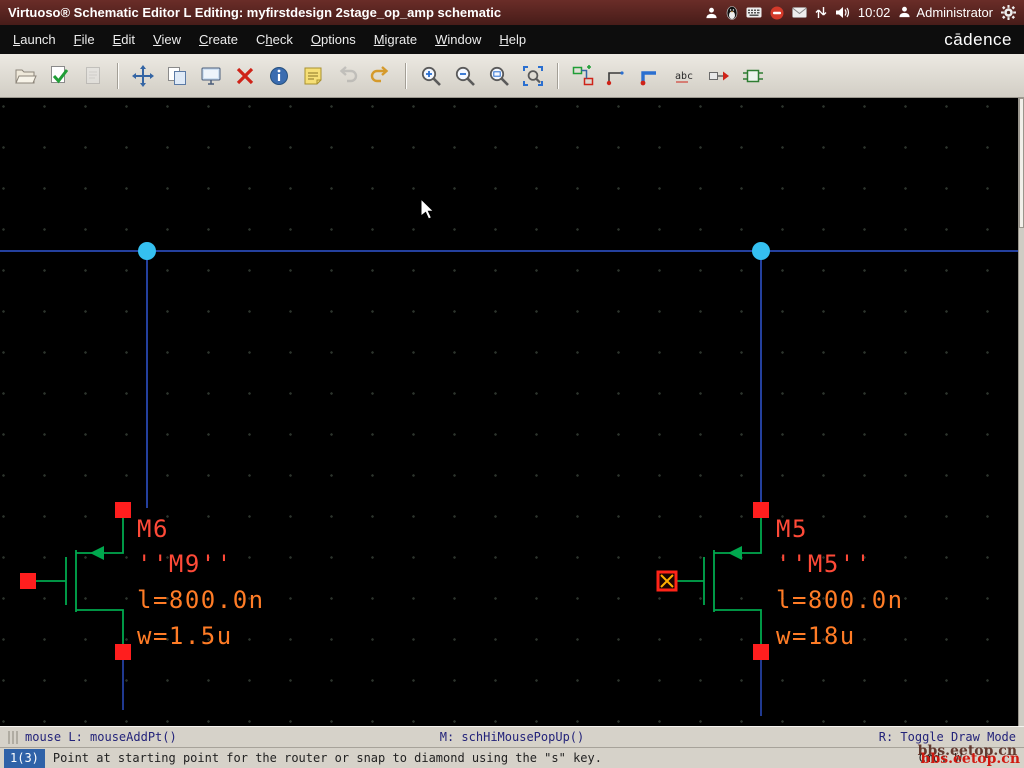  I want to click on m5-arrow, so click(735, 553).